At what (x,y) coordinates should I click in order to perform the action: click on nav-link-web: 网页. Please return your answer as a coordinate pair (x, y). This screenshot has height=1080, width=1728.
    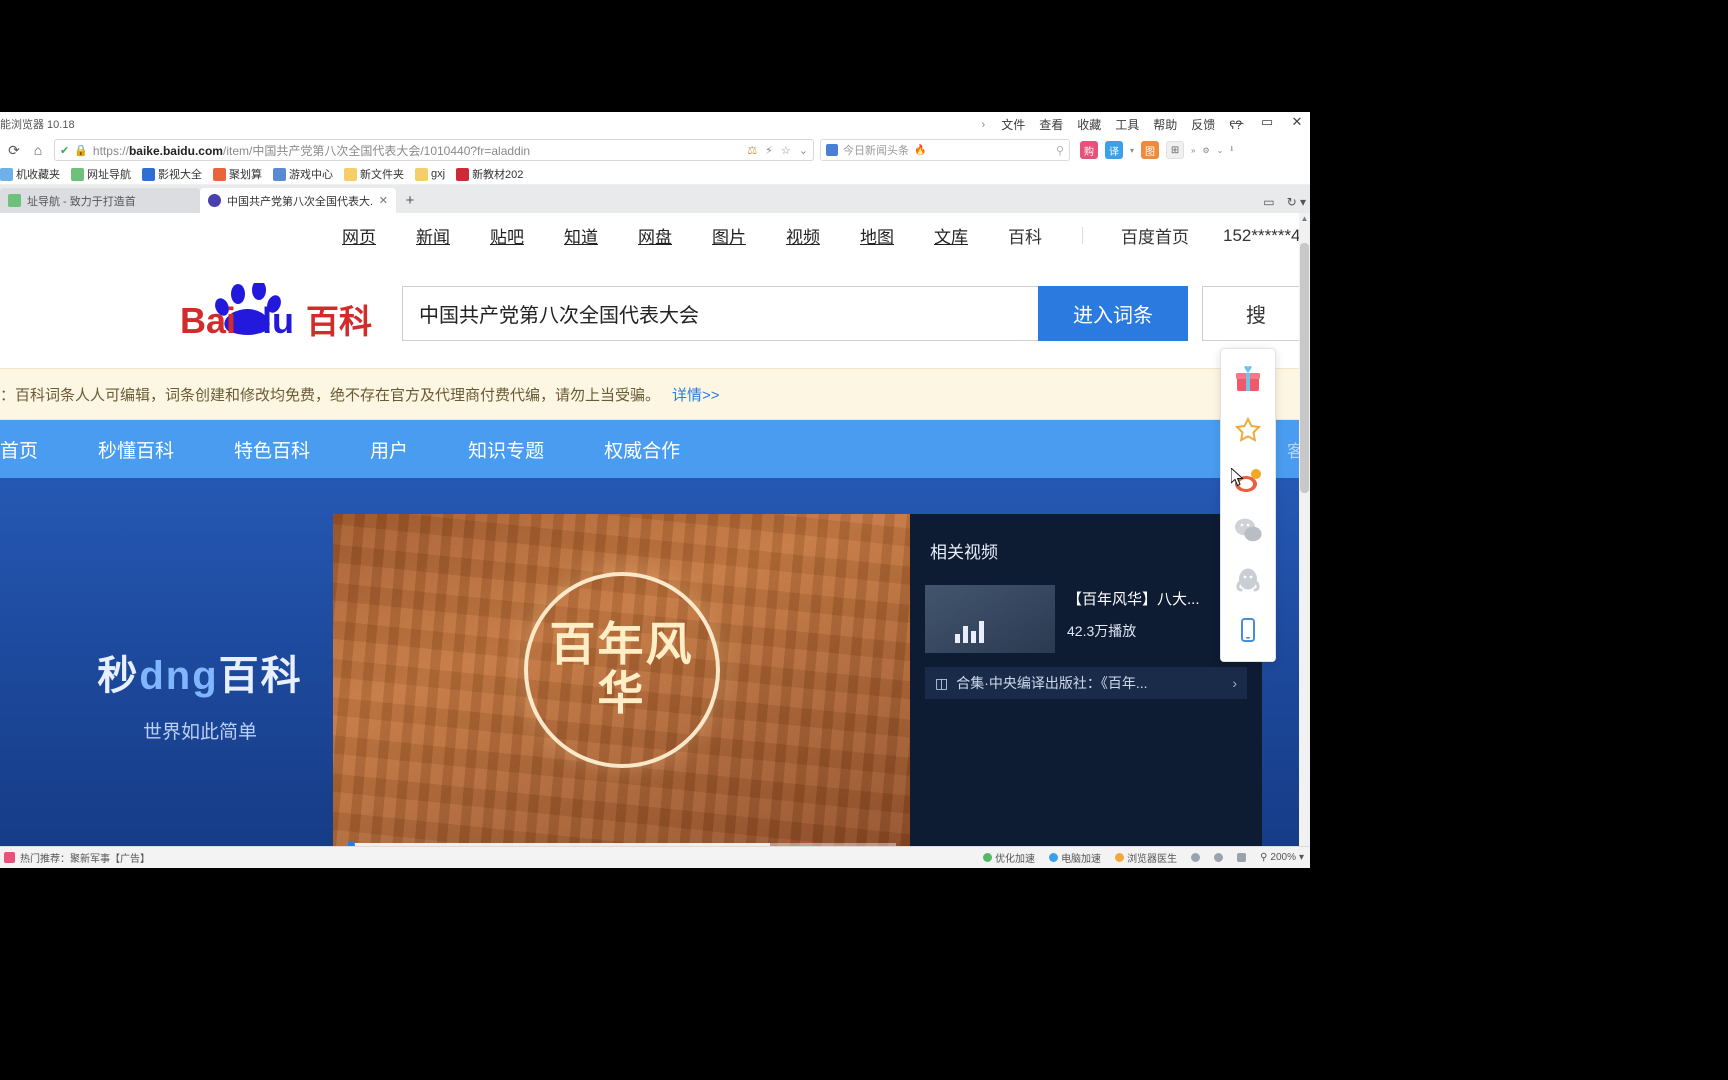
    Looking at the image, I should click on (359, 235).